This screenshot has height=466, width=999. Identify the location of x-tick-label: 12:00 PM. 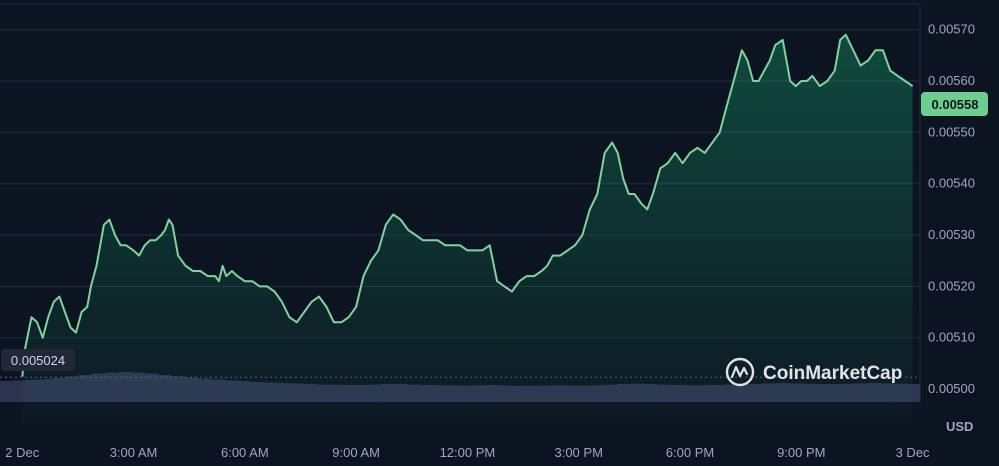
(468, 452).